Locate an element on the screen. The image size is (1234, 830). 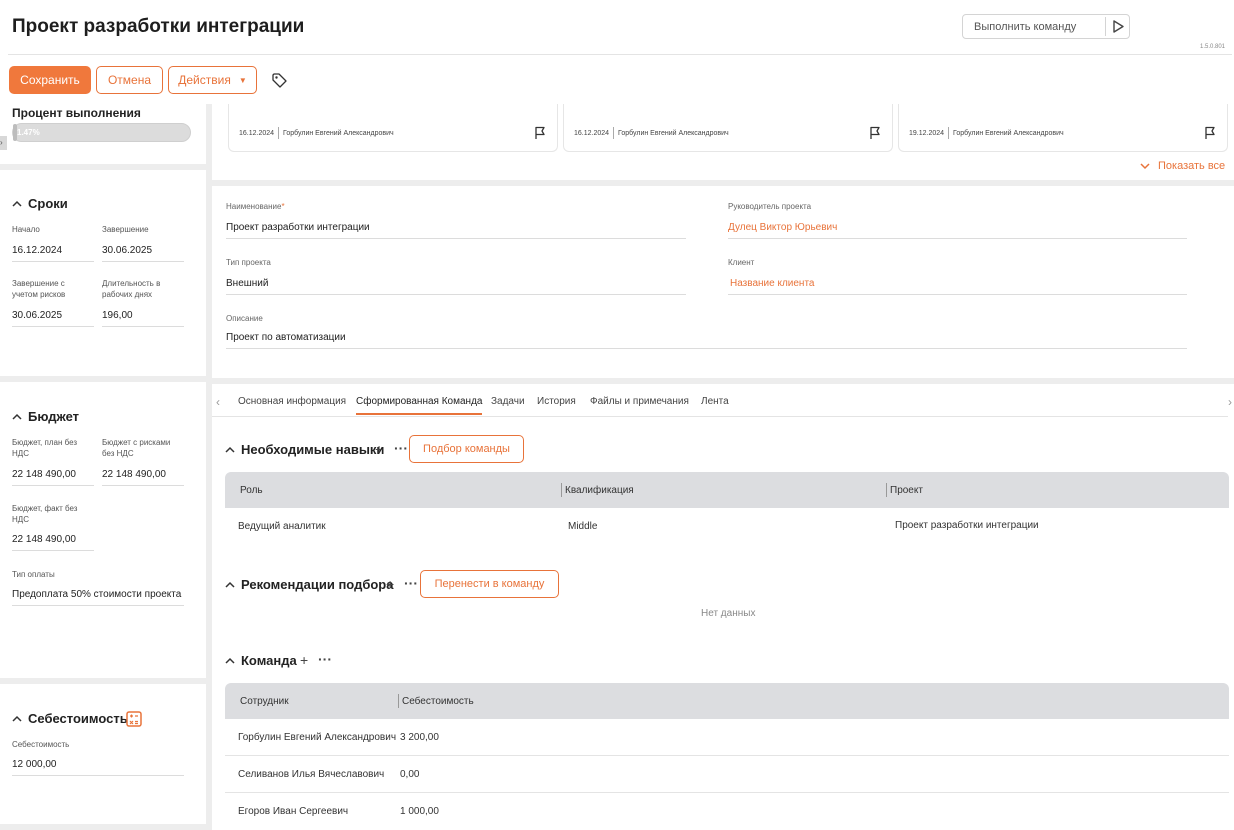
cost-section-header: Себестоимость is located at coordinates (70, 718).